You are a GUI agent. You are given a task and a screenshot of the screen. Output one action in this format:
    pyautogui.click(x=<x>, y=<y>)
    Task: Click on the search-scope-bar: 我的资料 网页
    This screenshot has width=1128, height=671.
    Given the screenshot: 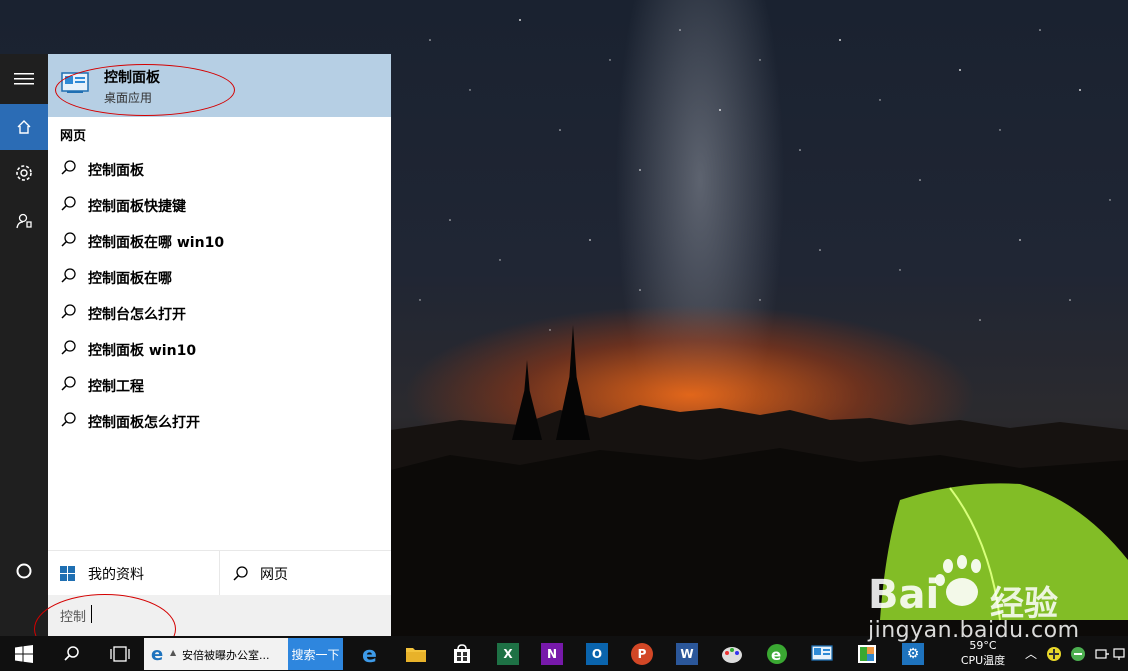 What is the action you would take?
    pyautogui.click(x=219, y=573)
    